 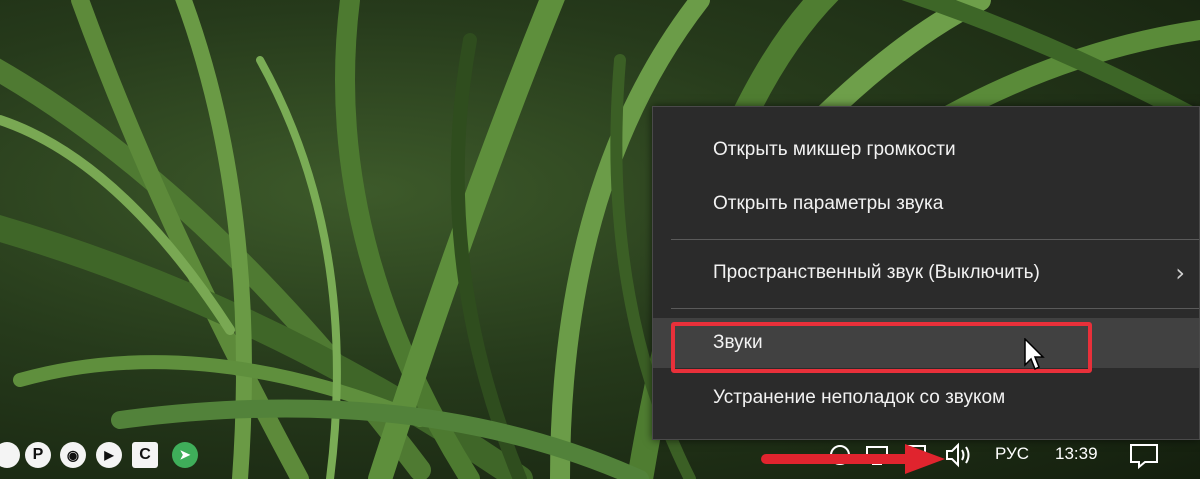 What do you see at coordinates (853, 459) in the screenshot?
I see `red-arrow-annotation` at bounding box center [853, 459].